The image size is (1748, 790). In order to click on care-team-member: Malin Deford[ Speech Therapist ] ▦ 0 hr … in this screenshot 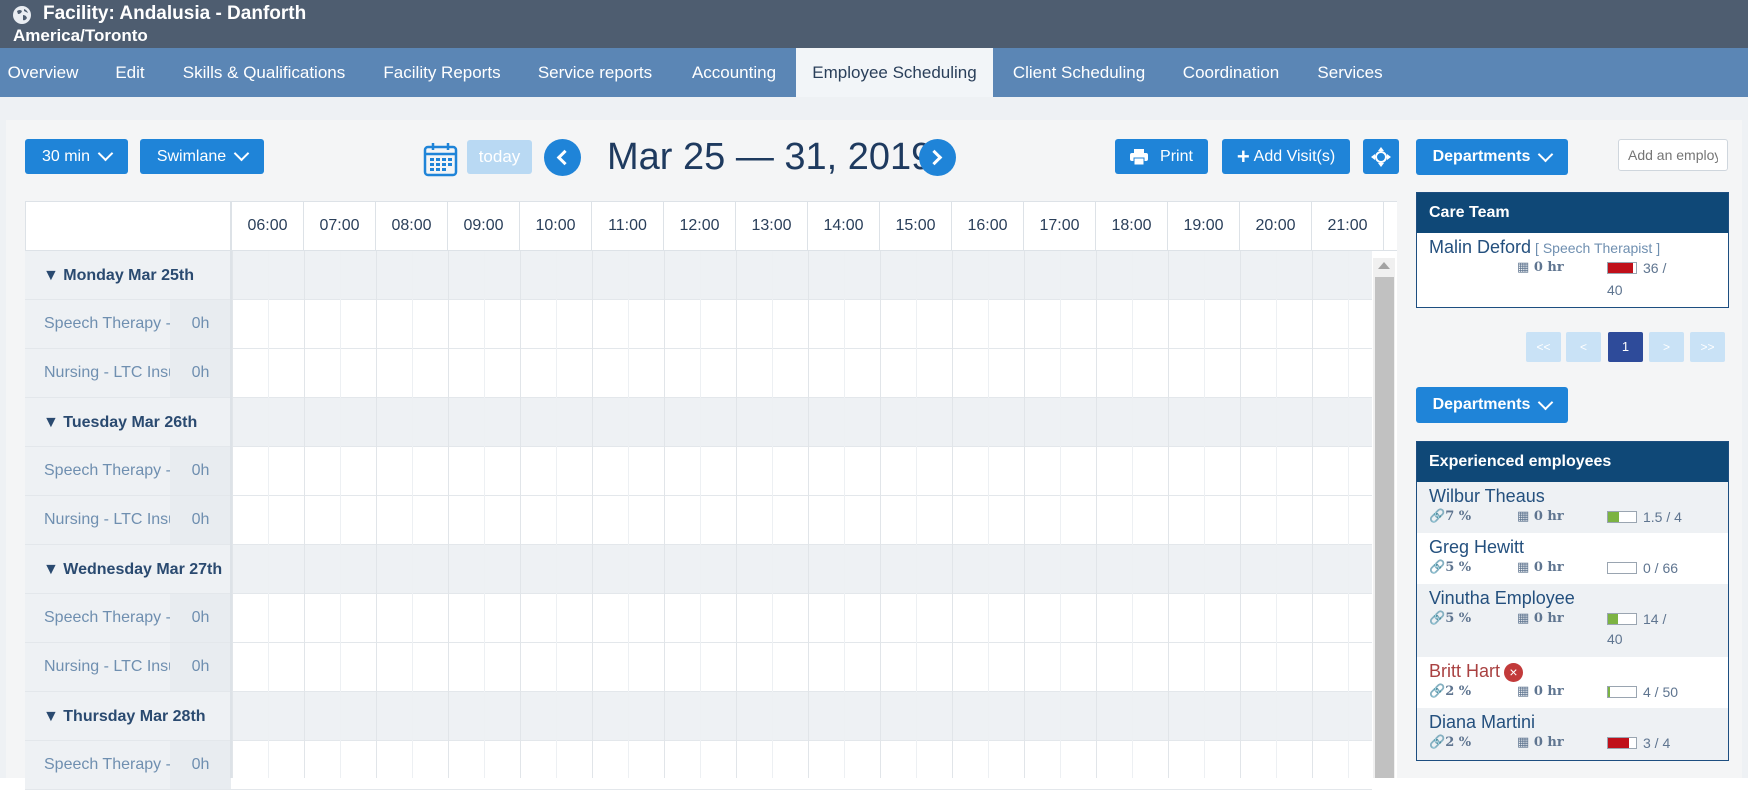, I will do `click(1572, 267)`.